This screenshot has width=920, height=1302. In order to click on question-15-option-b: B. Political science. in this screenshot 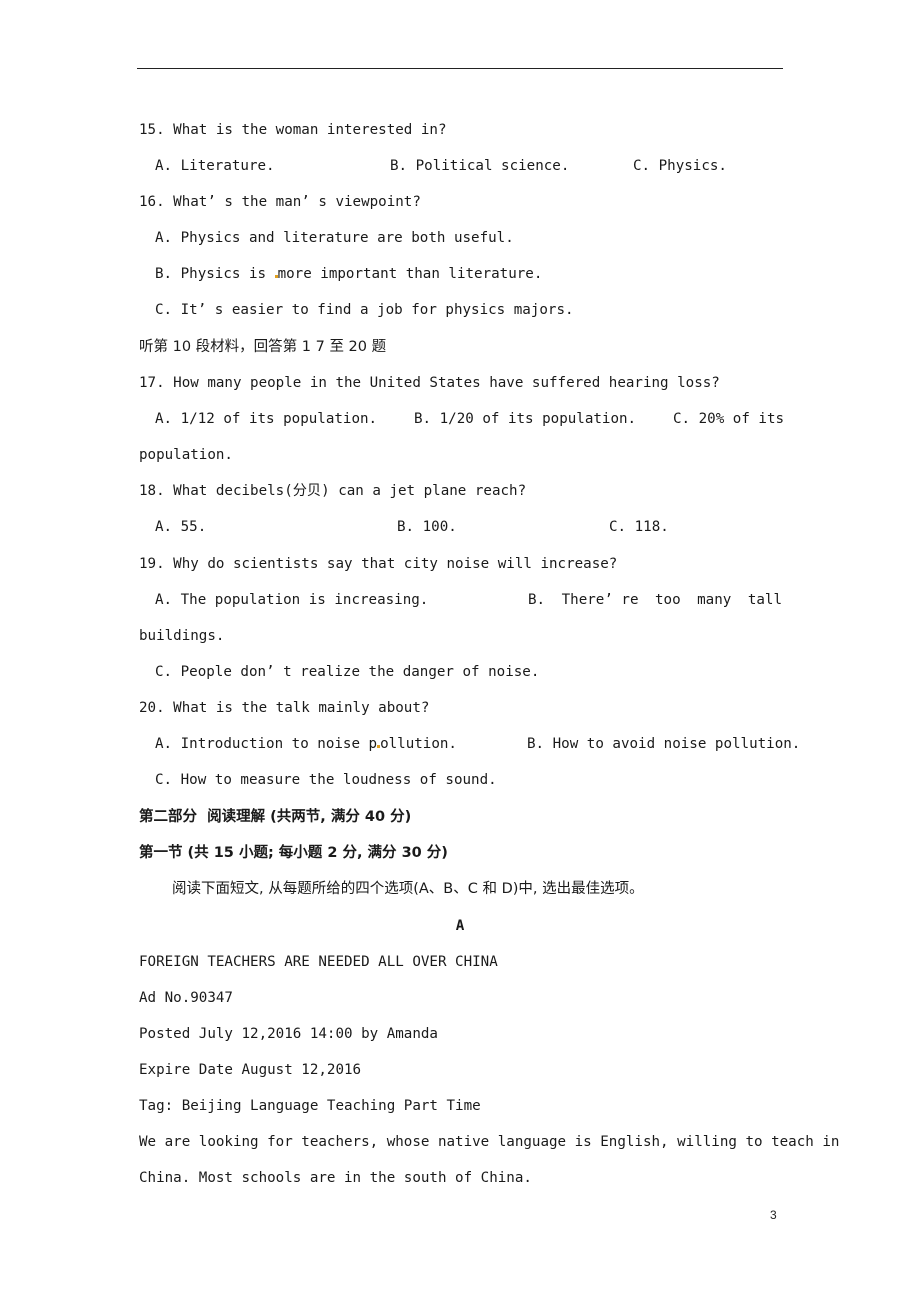, I will do `click(480, 166)`.